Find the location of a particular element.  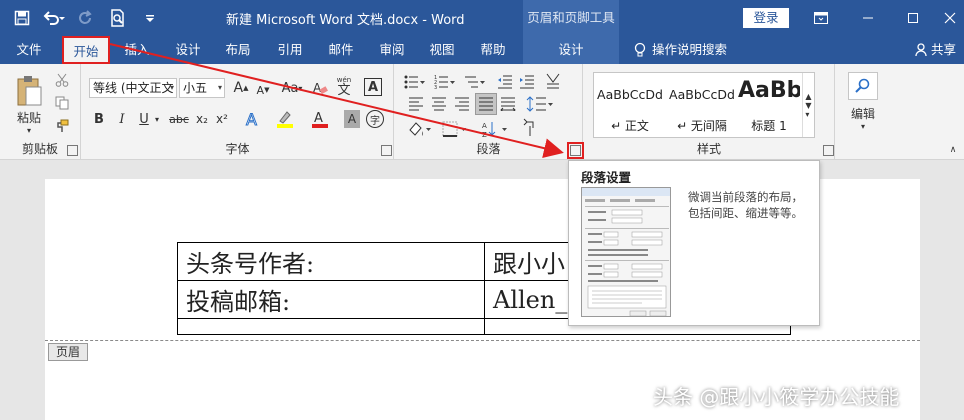

phonetic-guide-button: wén 文 is located at coordinates (344, 87).